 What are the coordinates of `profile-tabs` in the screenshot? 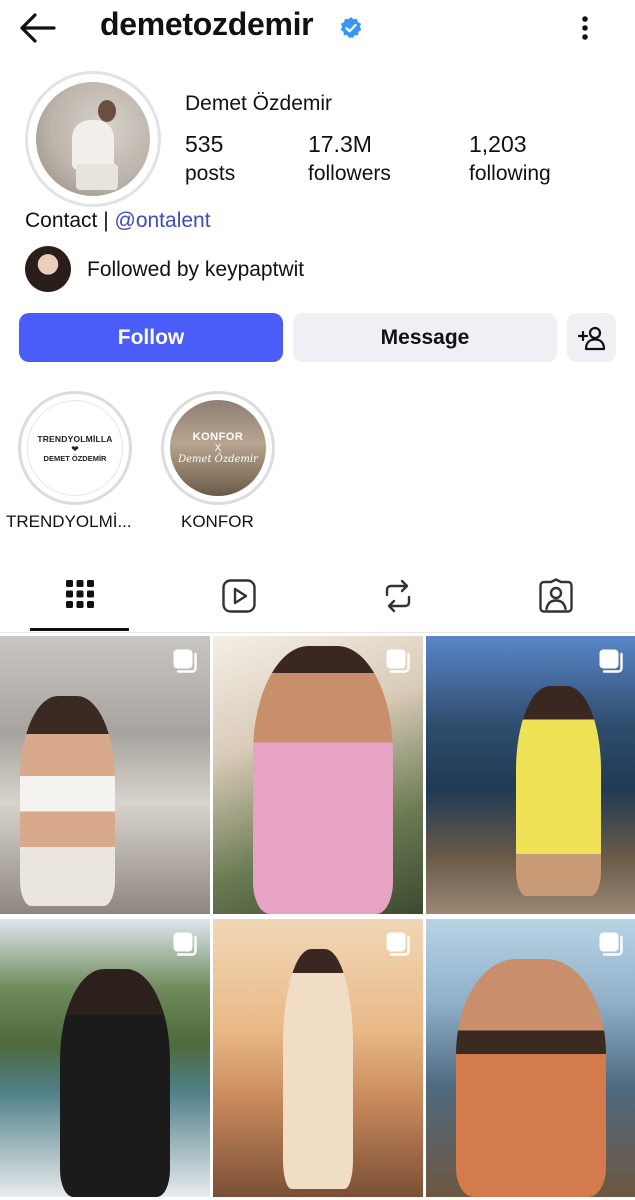 It's located at (317, 596).